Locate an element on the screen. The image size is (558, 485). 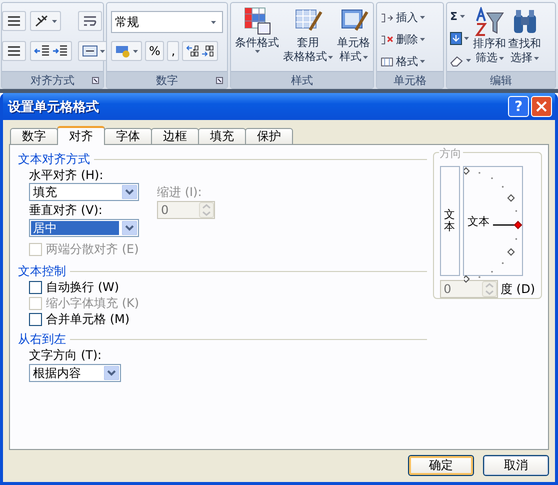
increase-decimal-icon is located at coordinates (193, 51).